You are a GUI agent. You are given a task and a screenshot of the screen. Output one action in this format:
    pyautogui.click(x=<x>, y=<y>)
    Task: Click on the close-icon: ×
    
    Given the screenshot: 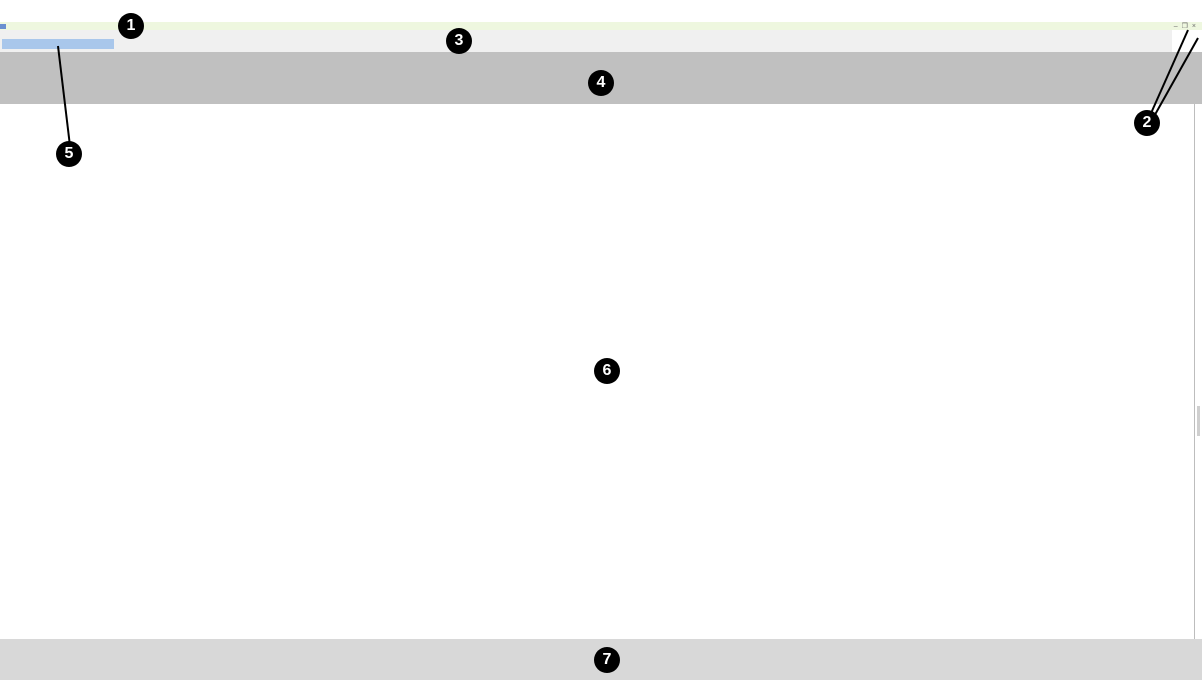 What is the action you would take?
    pyautogui.click(x=1194, y=26)
    